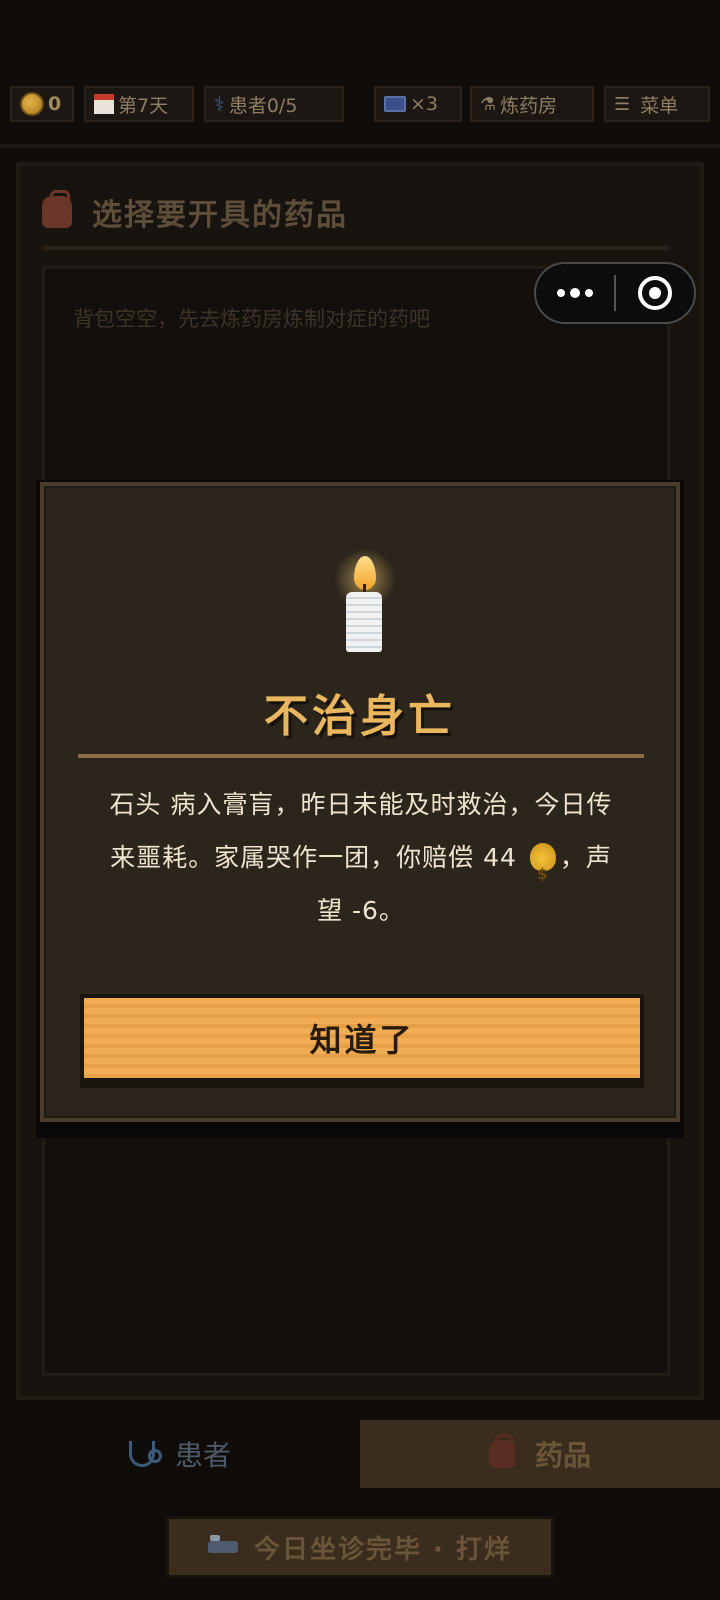 This screenshot has width=720, height=1600. I want to click on alchemy-room-button: ⚗ 炼药房, so click(532, 104).